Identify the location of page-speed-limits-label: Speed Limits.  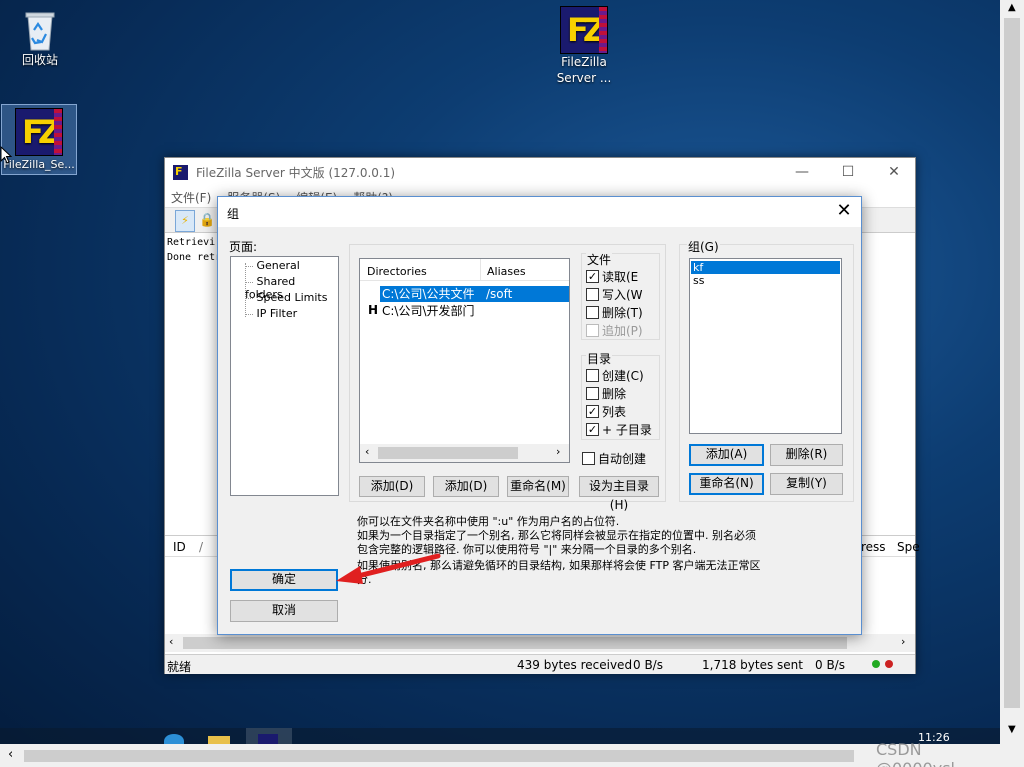
(292, 297).